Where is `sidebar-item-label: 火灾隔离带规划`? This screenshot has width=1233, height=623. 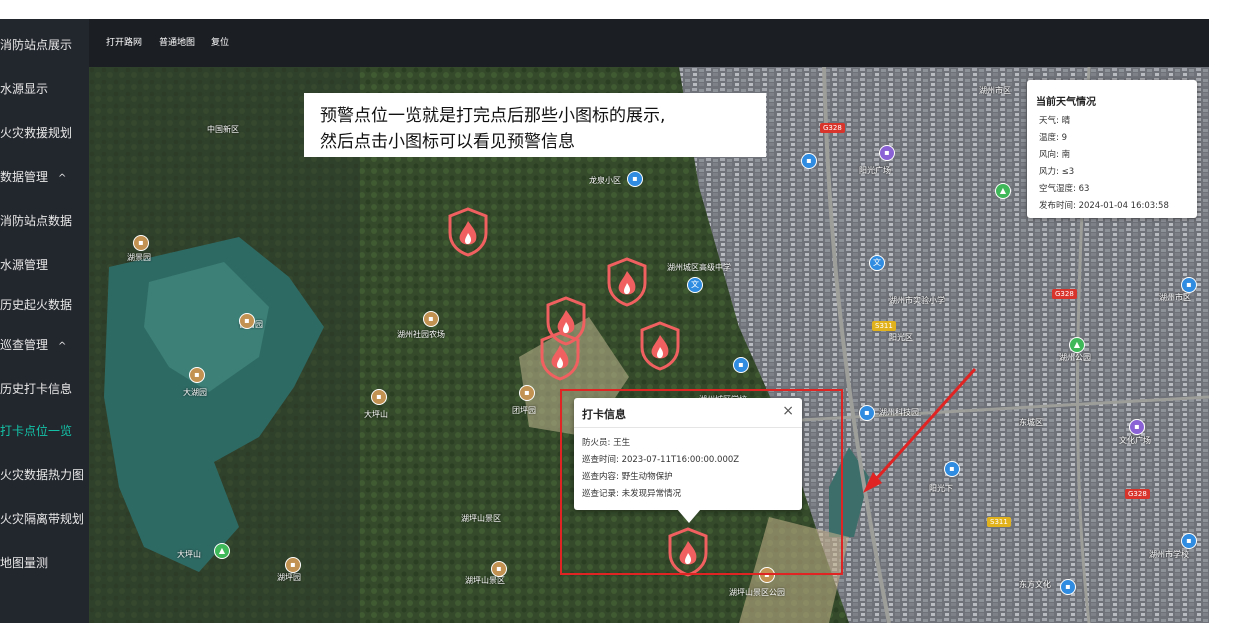
sidebar-item-label: 火灾隔离带规划 is located at coordinates (42, 519).